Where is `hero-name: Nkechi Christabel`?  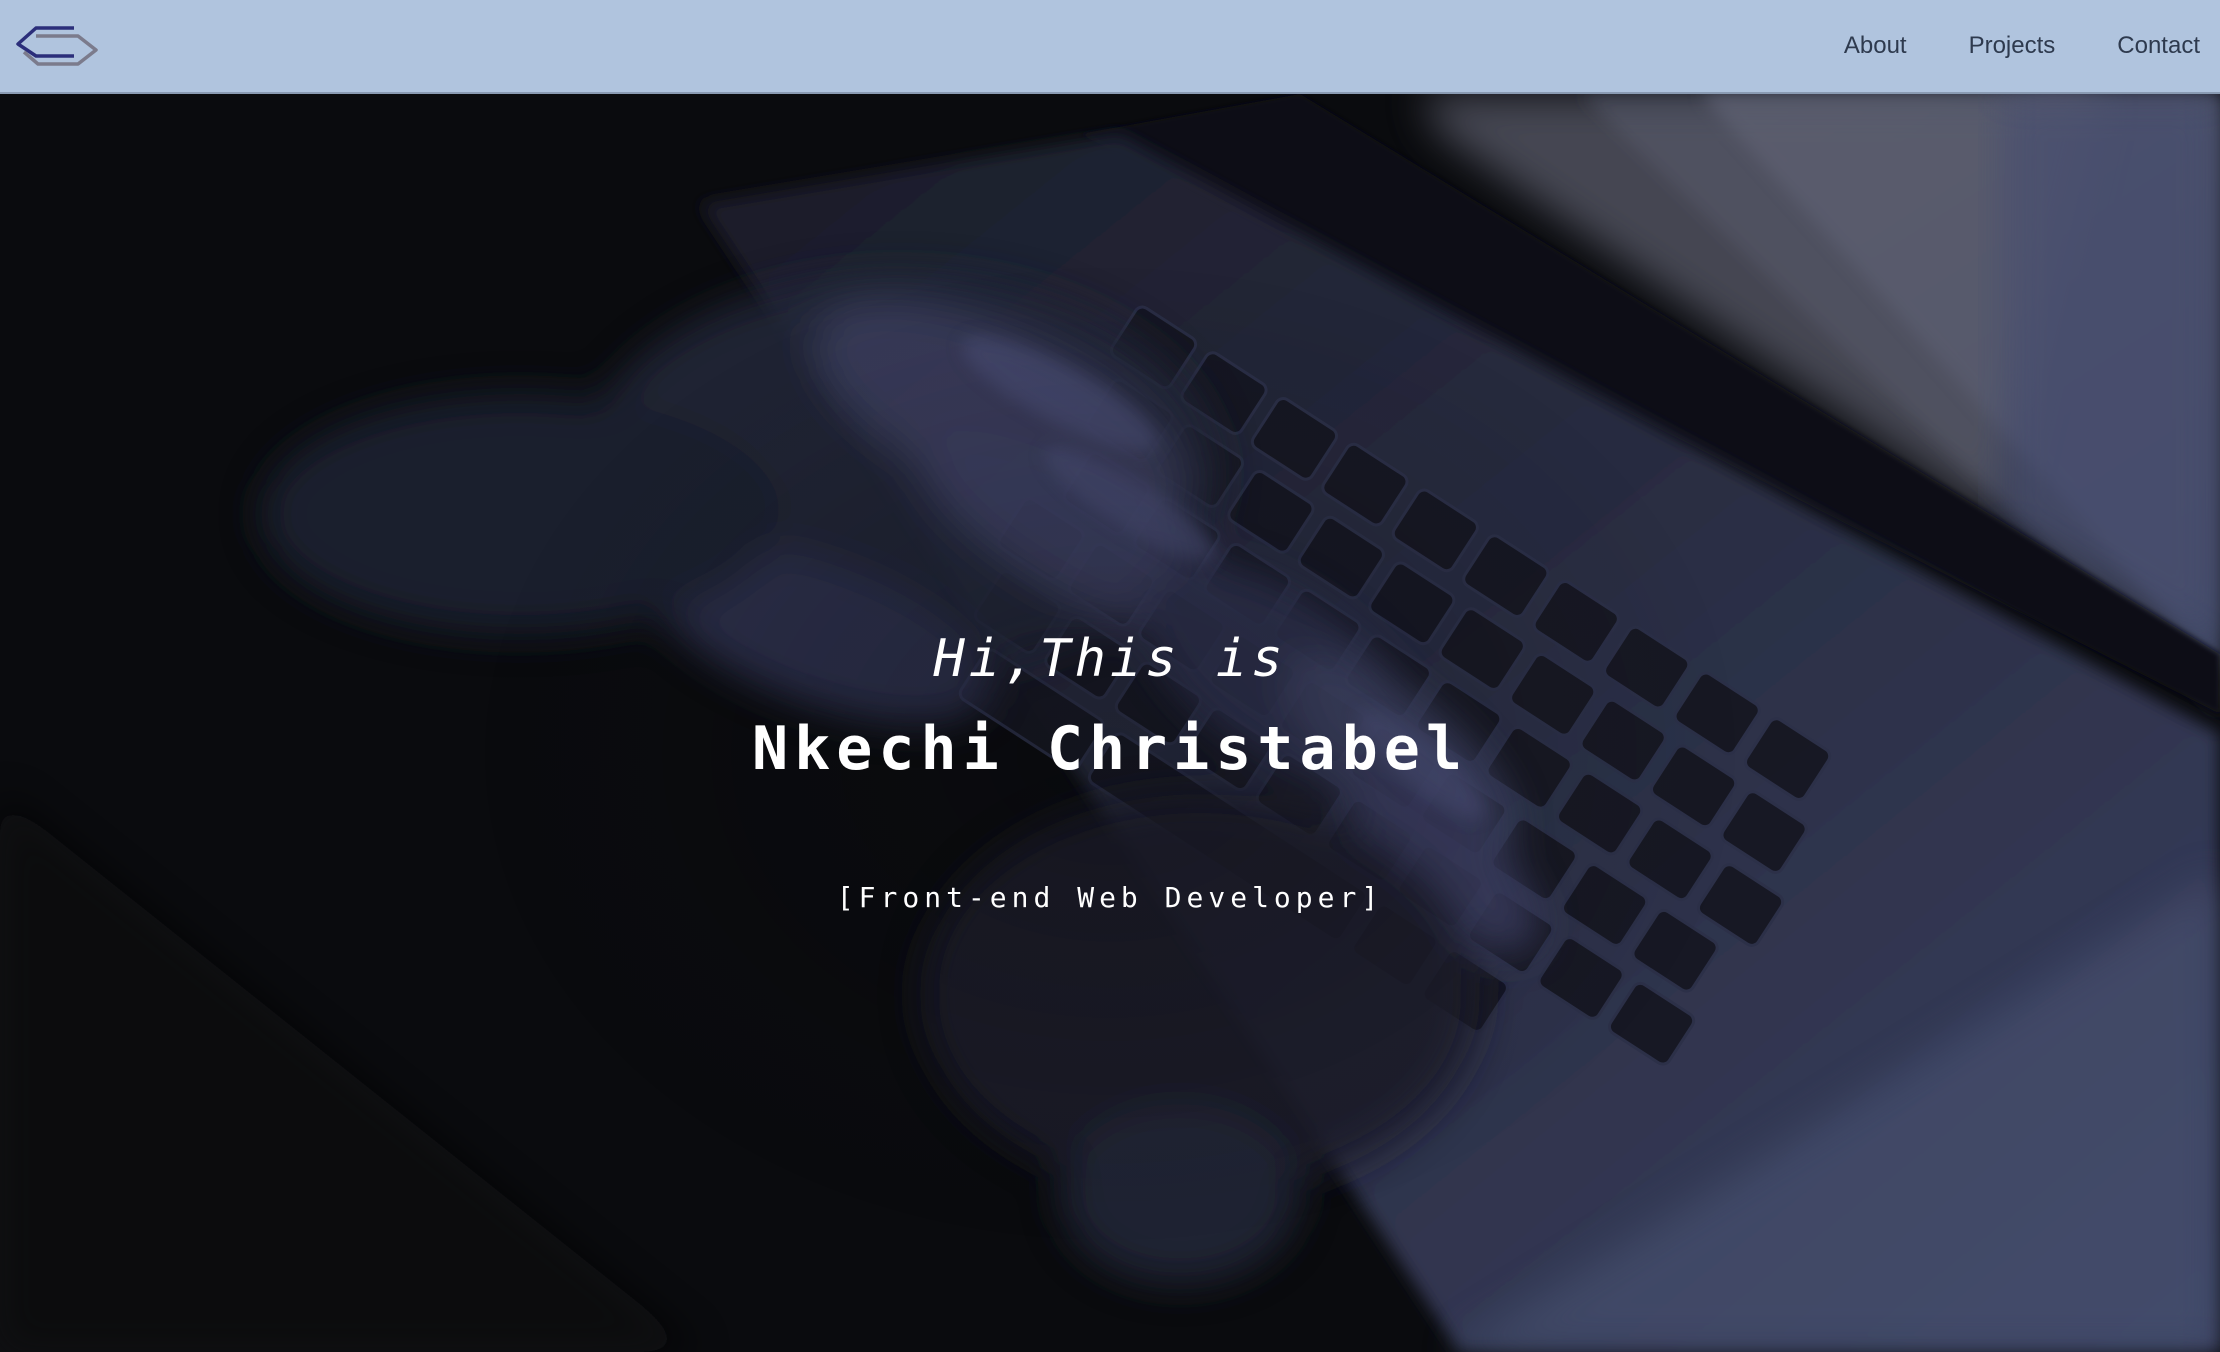
hero-name: Nkechi Christabel is located at coordinates (1110, 749).